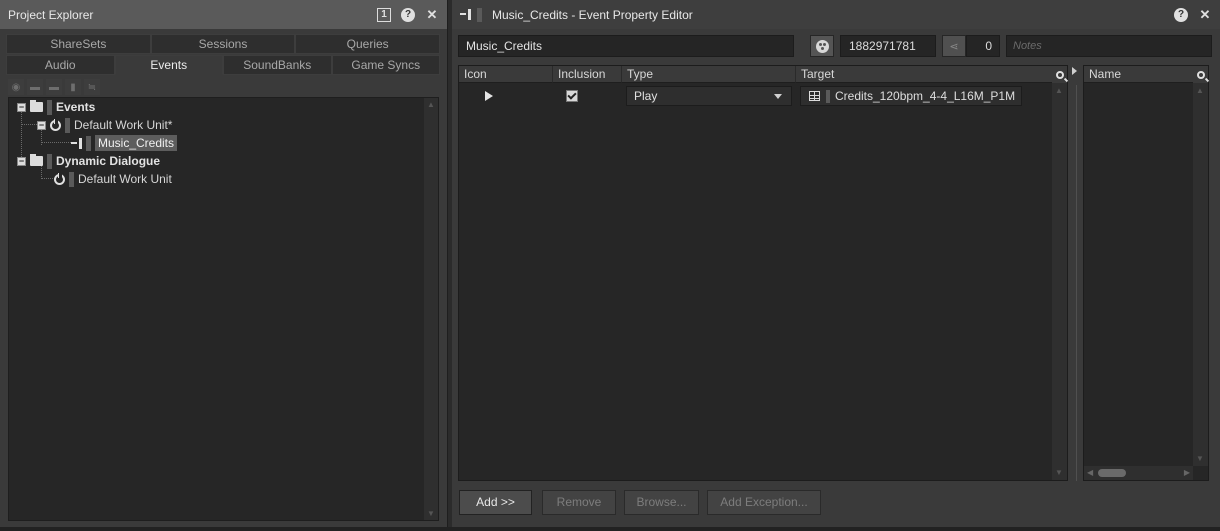 Image resolution: width=1220 pixels, height=531 pixels. What do you see at coordinates (925, 96) in the screenshot?
I see `action-target-value: Credits_120bpm_4-4_L16M_P1M` at bounding box center [925, 96].